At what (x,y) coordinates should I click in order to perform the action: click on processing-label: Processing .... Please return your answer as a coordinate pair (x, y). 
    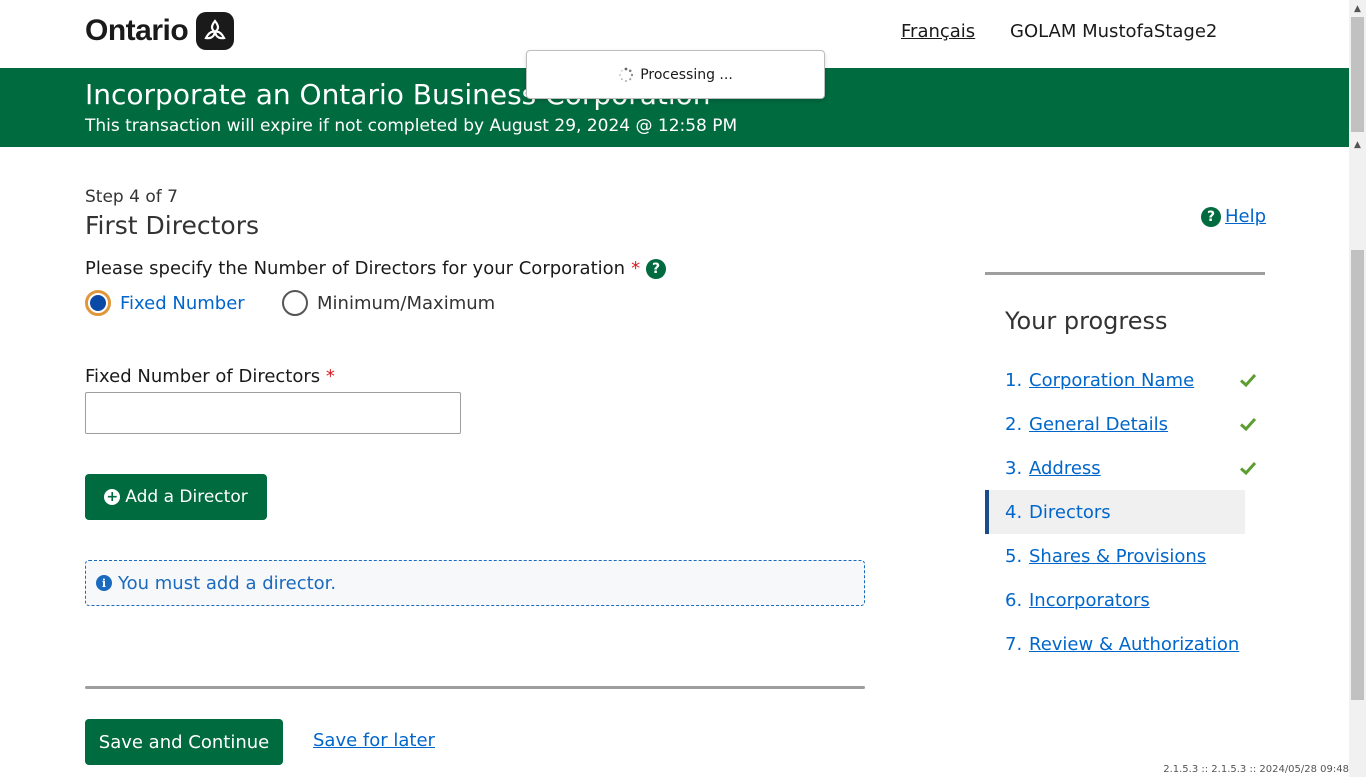
    Looking at the image, I should click on (686, 74).